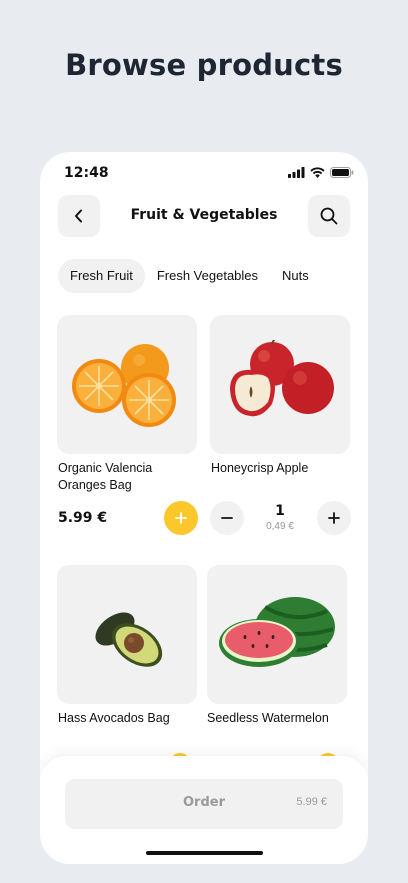 This screenshot has height=883, width=408. Describe the element at coordinates (204, 853) in the screenshot. I see `home-indicator` at that location.